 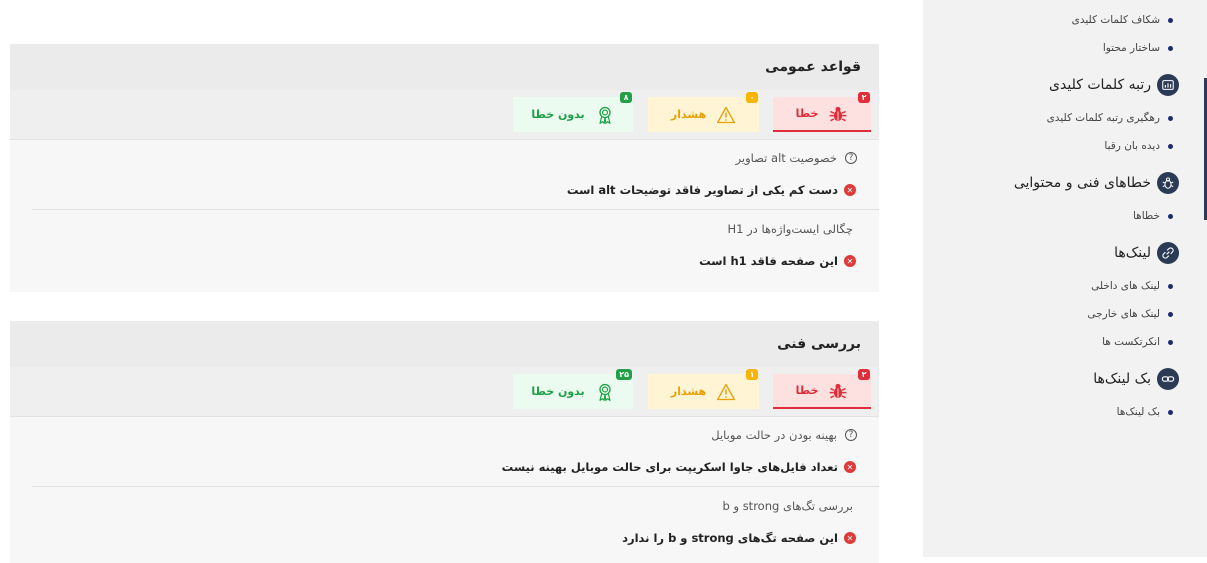 I want to click on tab-no-error: ۸ بدون خطا, so click(x=573, y=112).